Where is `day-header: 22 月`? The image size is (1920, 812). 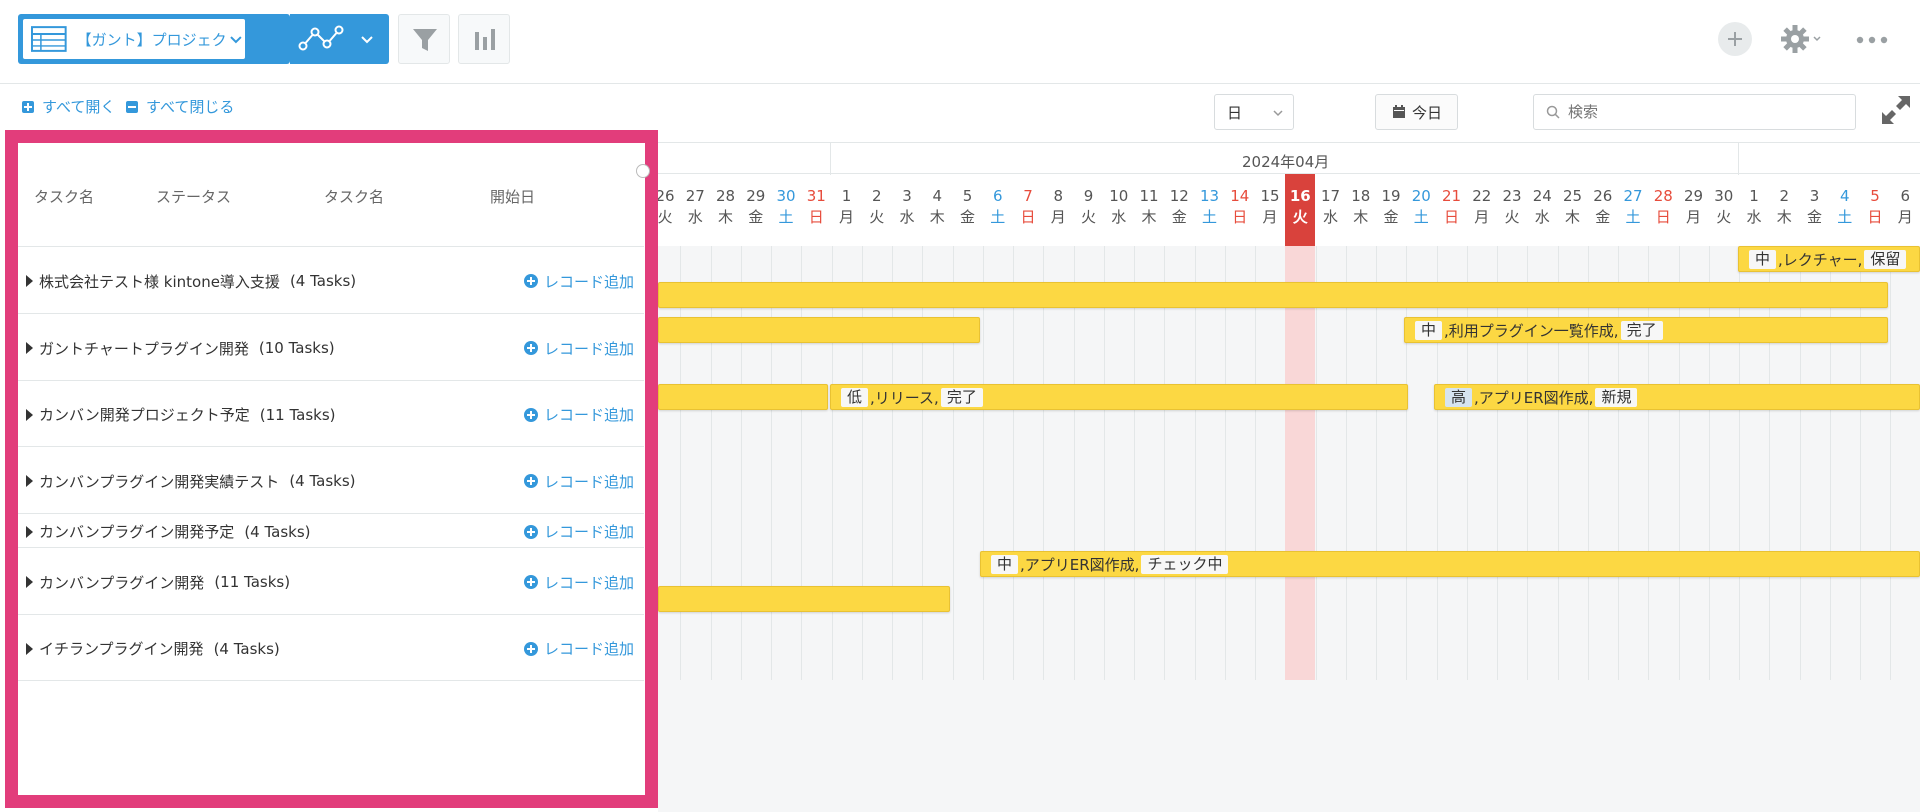
day-header: 22 月 is located at coordinates (1482, 210).